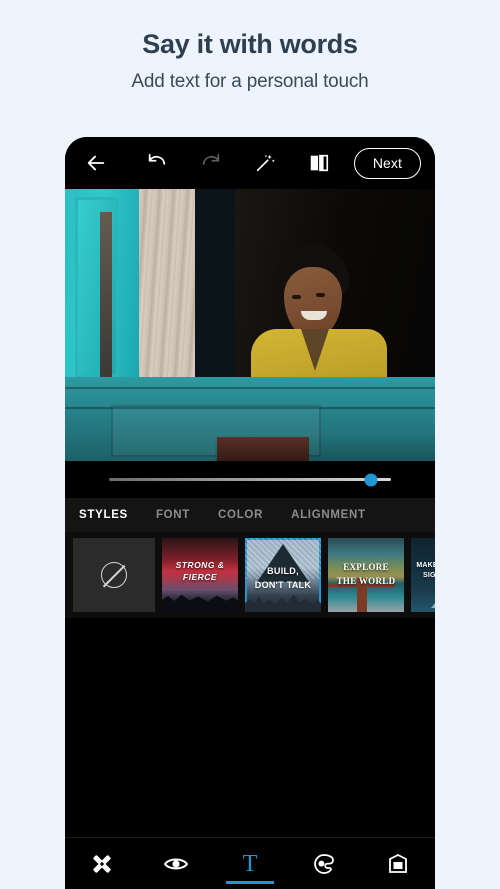 This screenshot has height=889, width=500. Describe the element at coordinates (366, 567) in the screenshot. I see `style-thumb-label: EXPLORE` at that location.